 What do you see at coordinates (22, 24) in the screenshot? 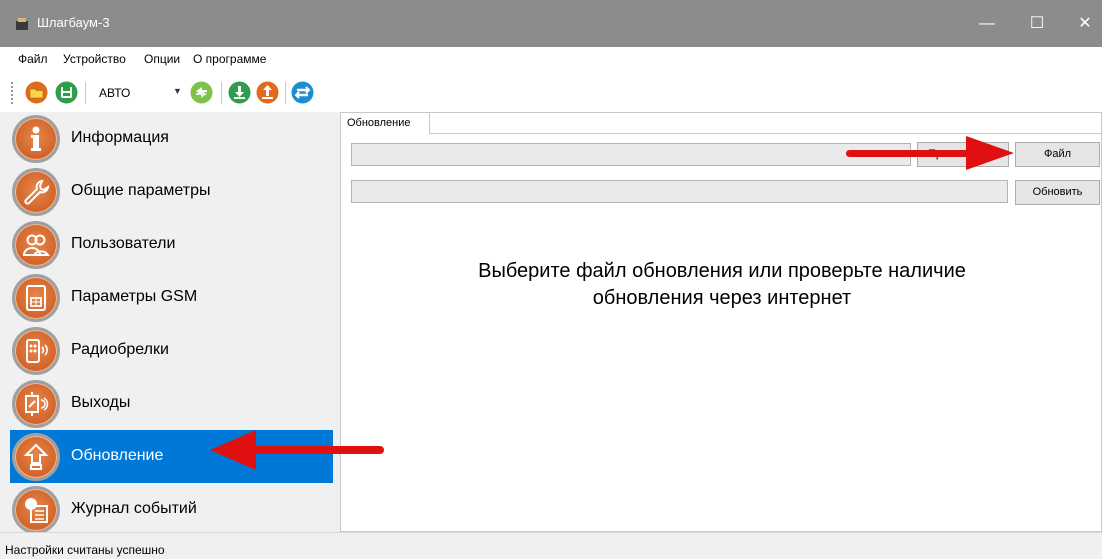
I see `barrier-app-icon` at bounding box center [22, 24].